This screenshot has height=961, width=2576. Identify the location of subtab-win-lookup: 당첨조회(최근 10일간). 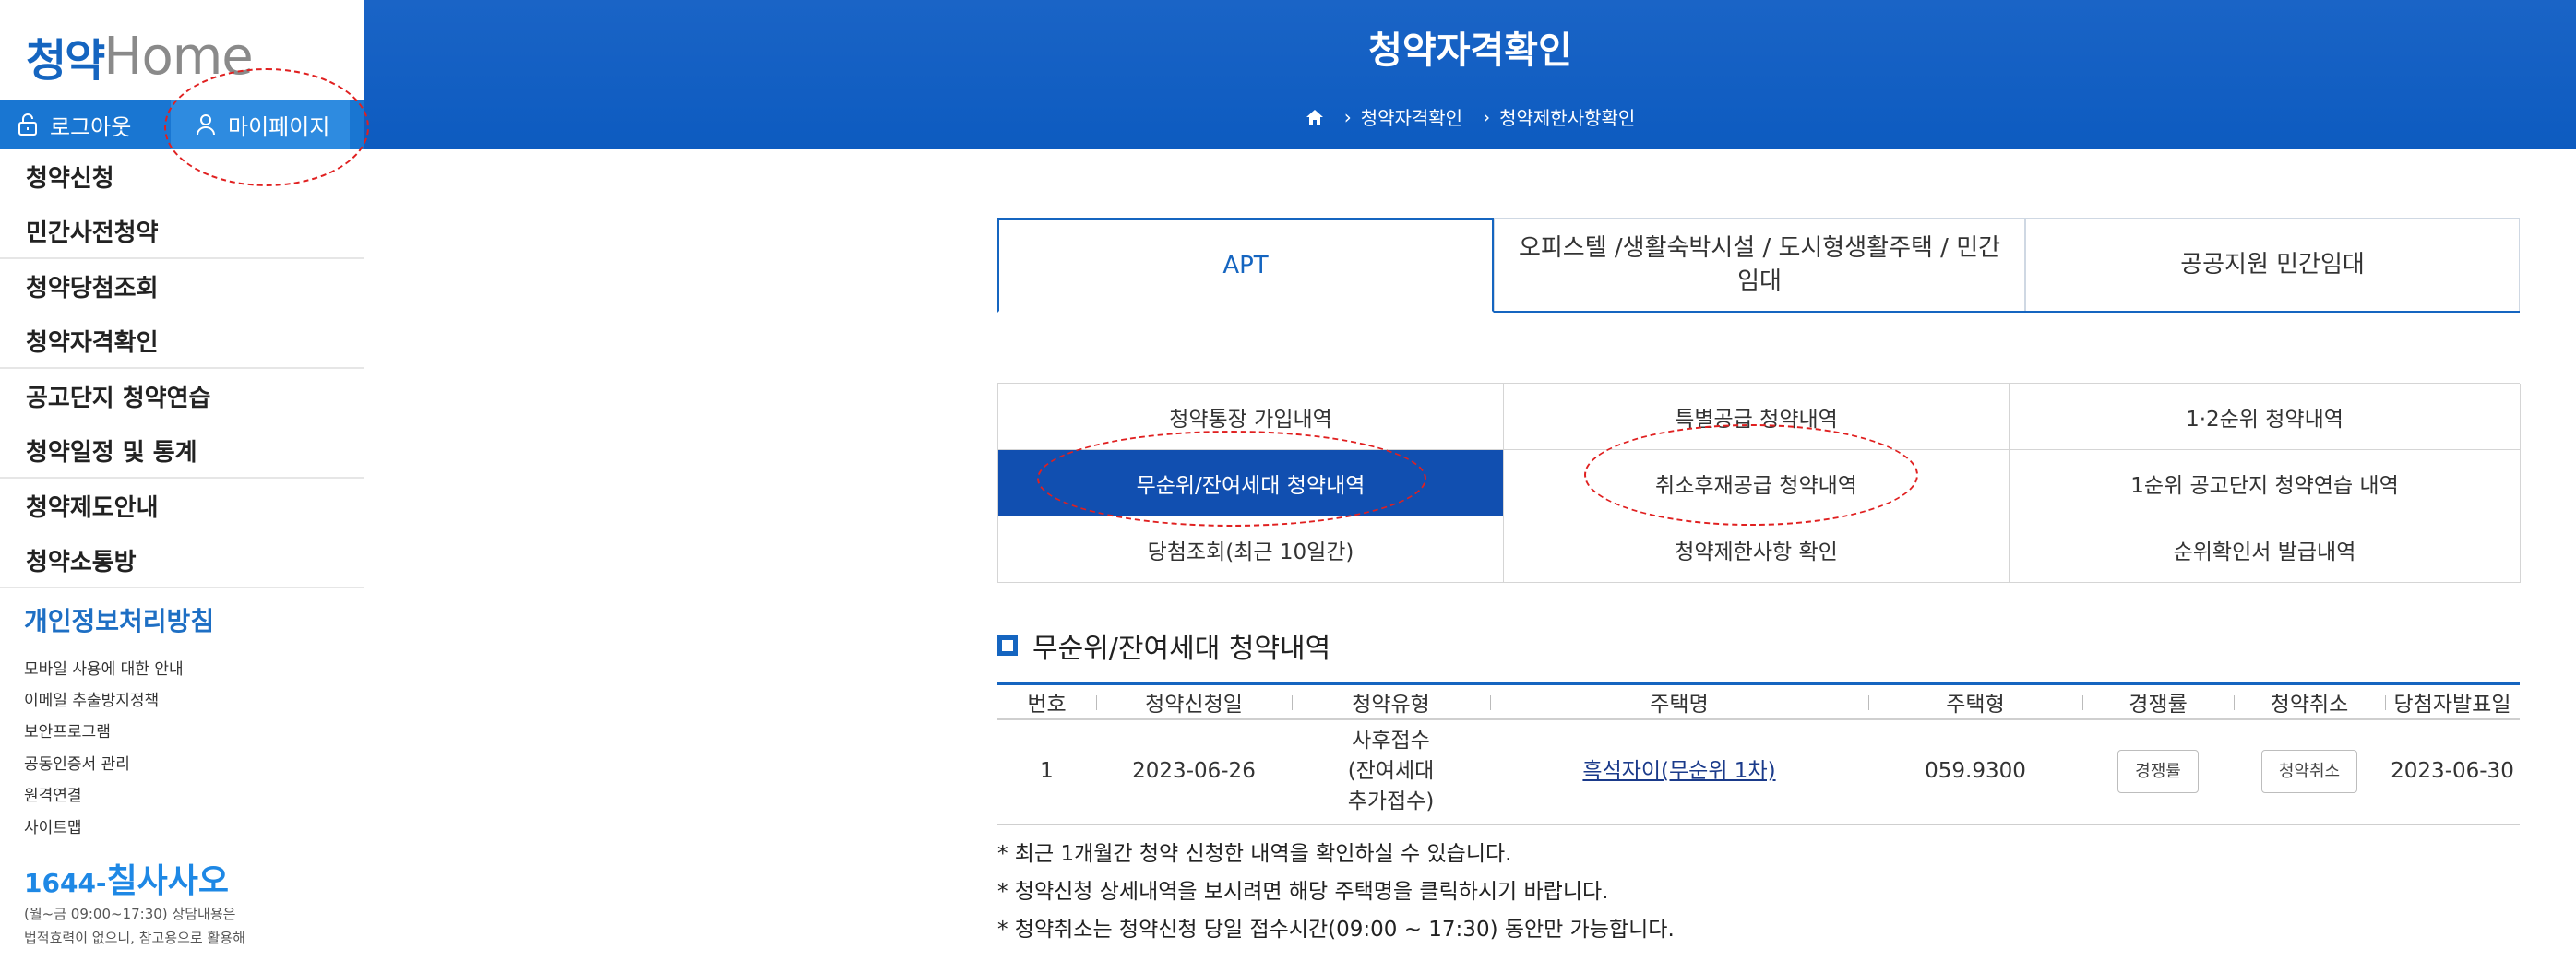
(1251, 549).